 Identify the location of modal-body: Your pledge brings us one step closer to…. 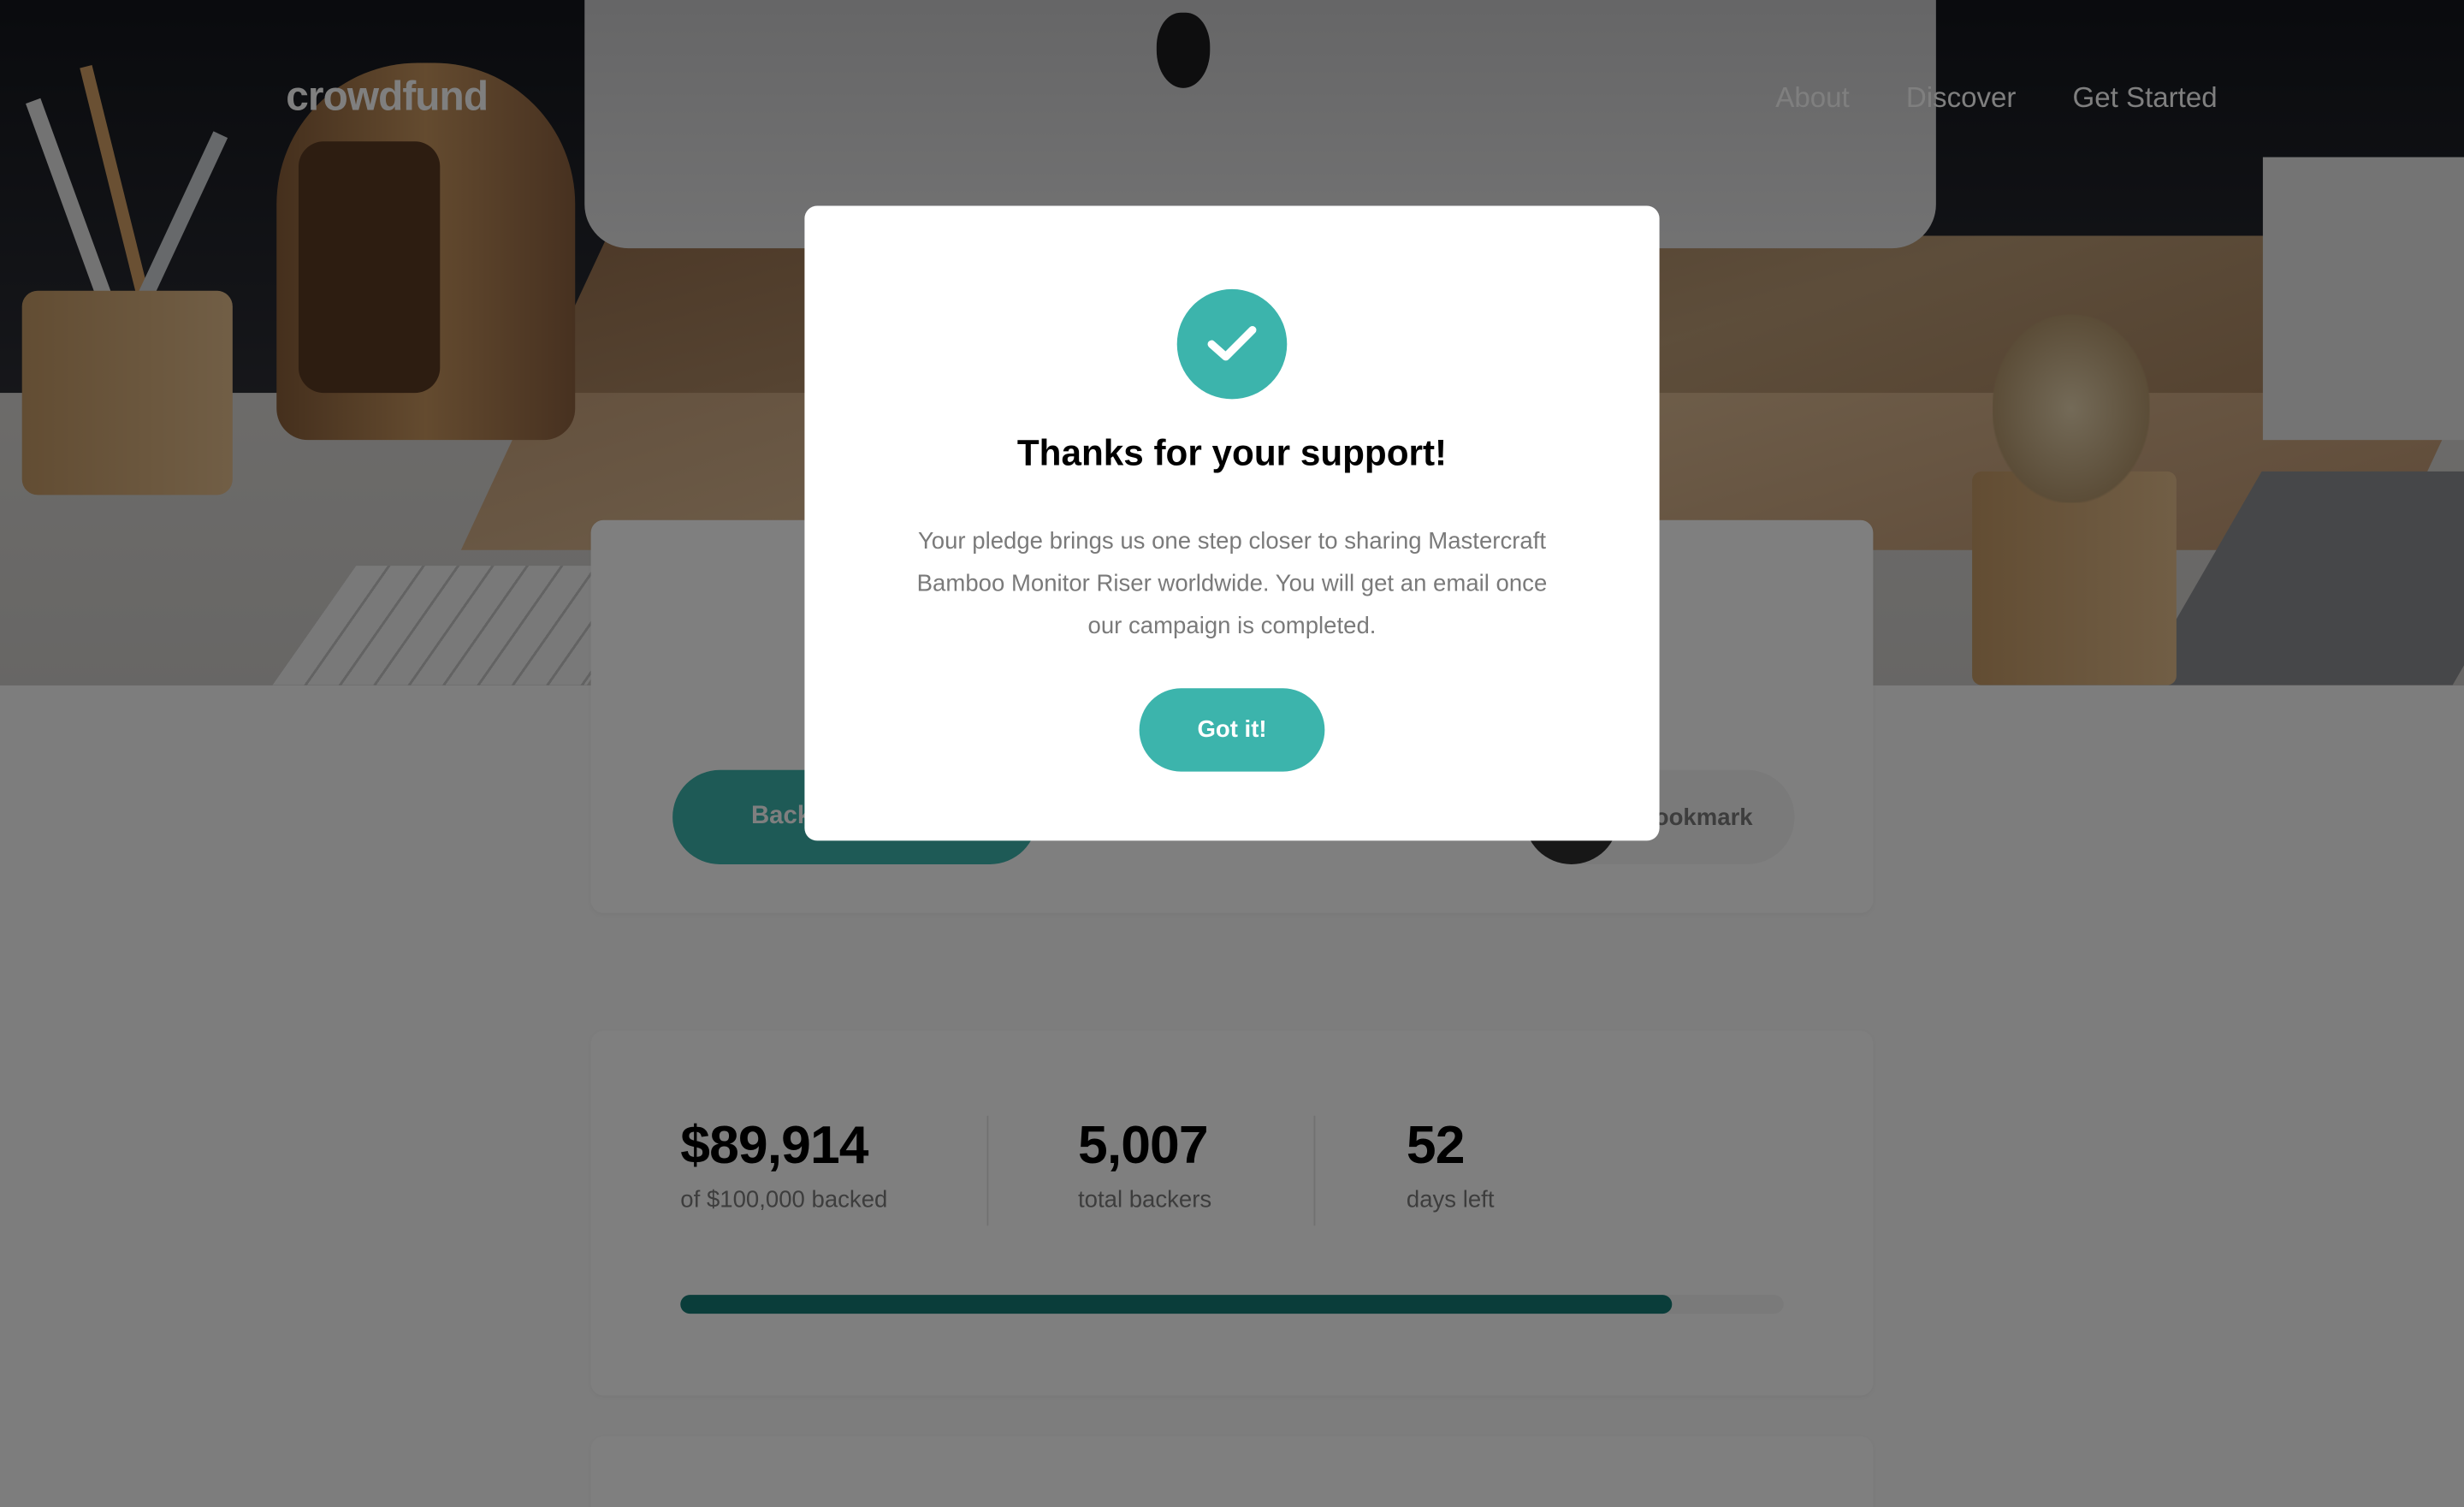
(1232, 583).